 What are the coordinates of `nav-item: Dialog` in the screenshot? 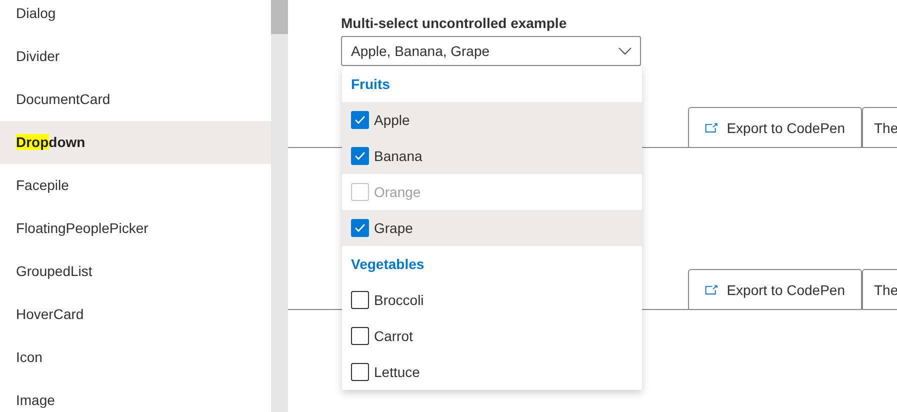 It's located at (135, 17).